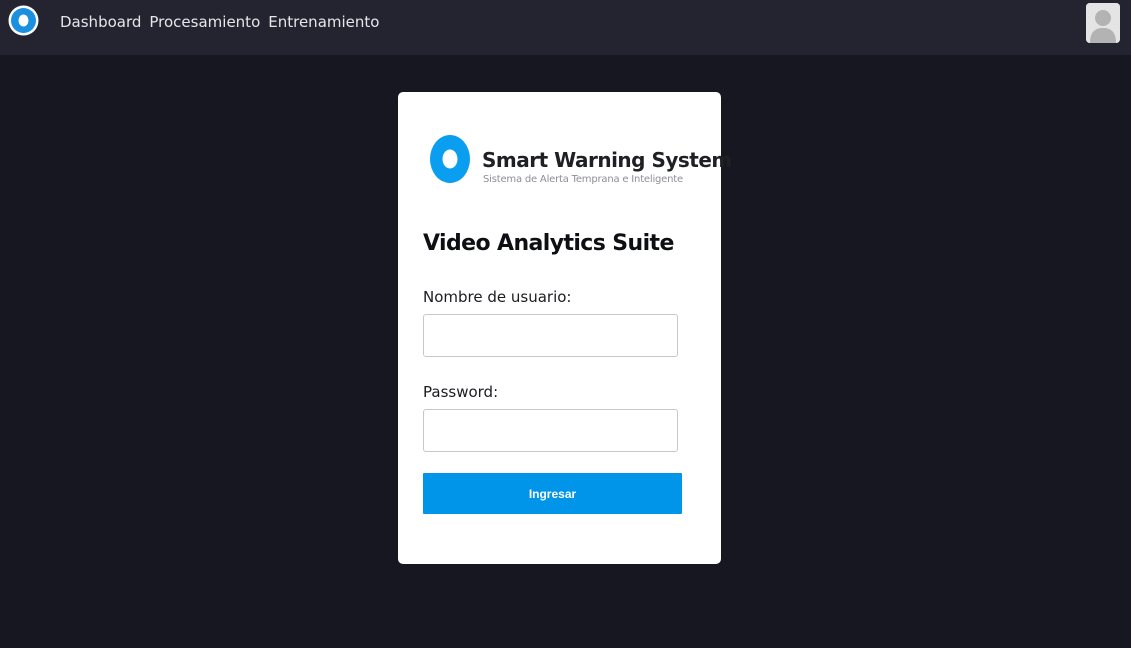 The image size is (1131, 648). I want to click on login-title: Video Analytics Suite, so click(548, 243).